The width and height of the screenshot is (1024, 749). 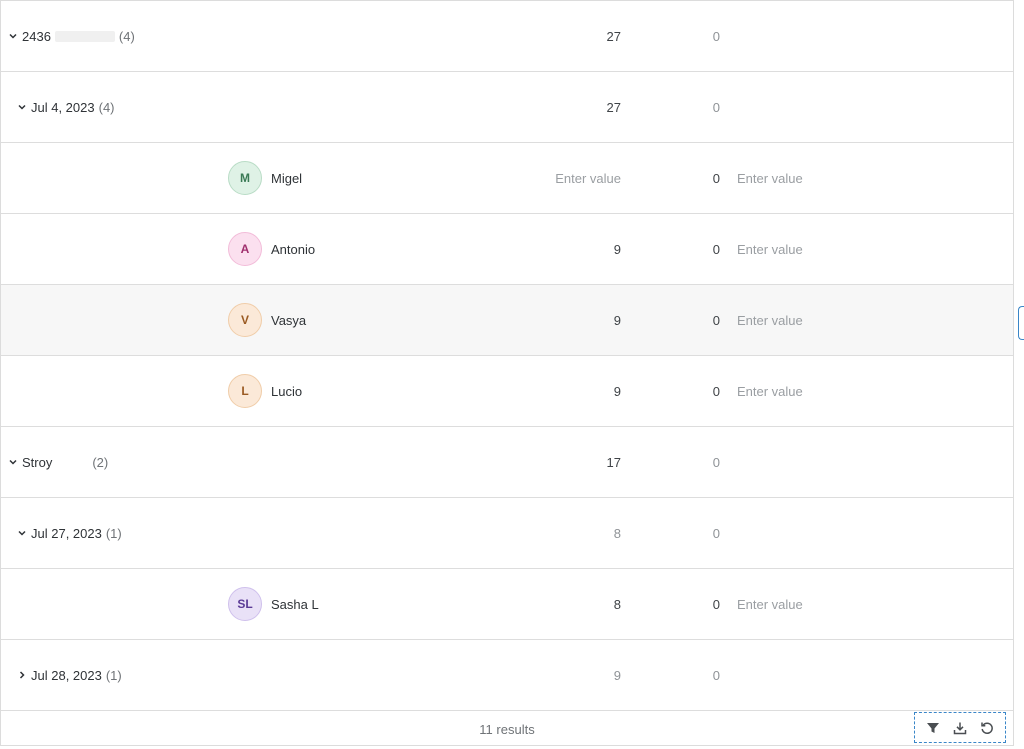 I want to click on table-row: M Migel Enter value 0 Enter value, so click(x=507, y=178).